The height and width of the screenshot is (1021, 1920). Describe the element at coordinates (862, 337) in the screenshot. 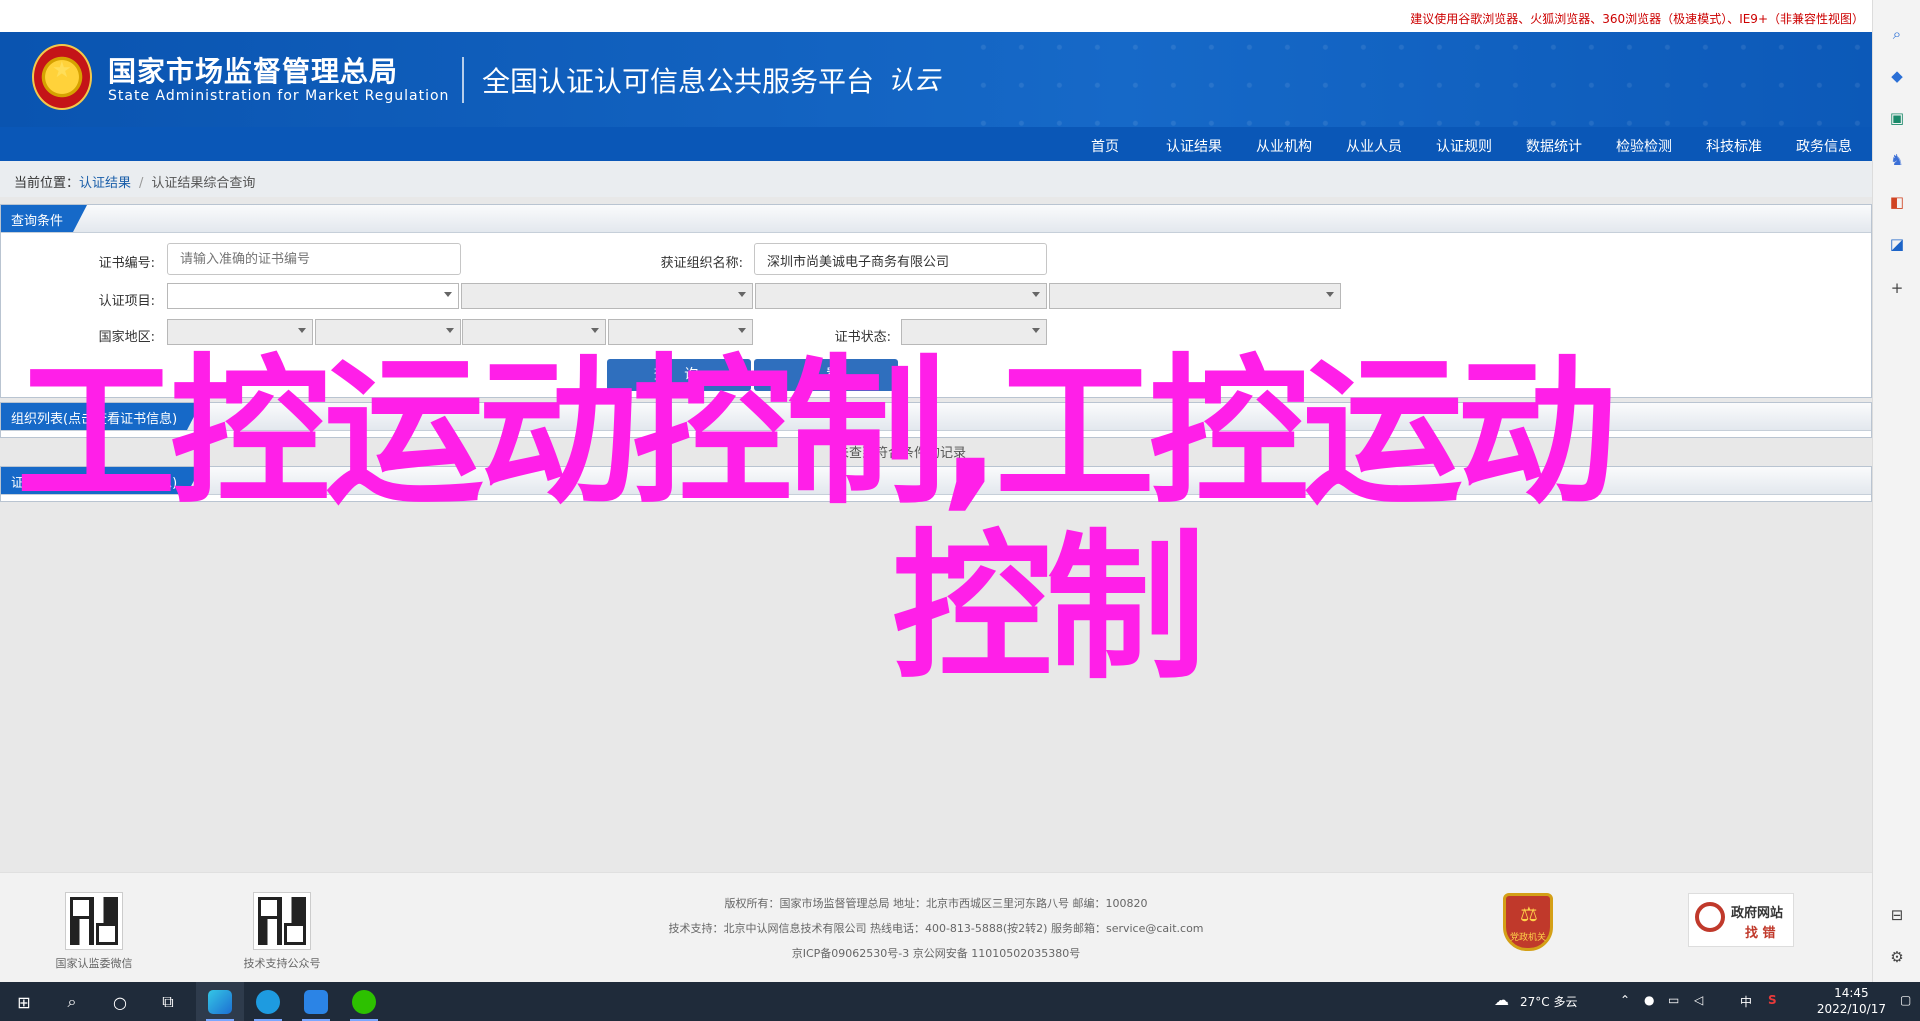

I see `status-label: 证书状态:` at that location.